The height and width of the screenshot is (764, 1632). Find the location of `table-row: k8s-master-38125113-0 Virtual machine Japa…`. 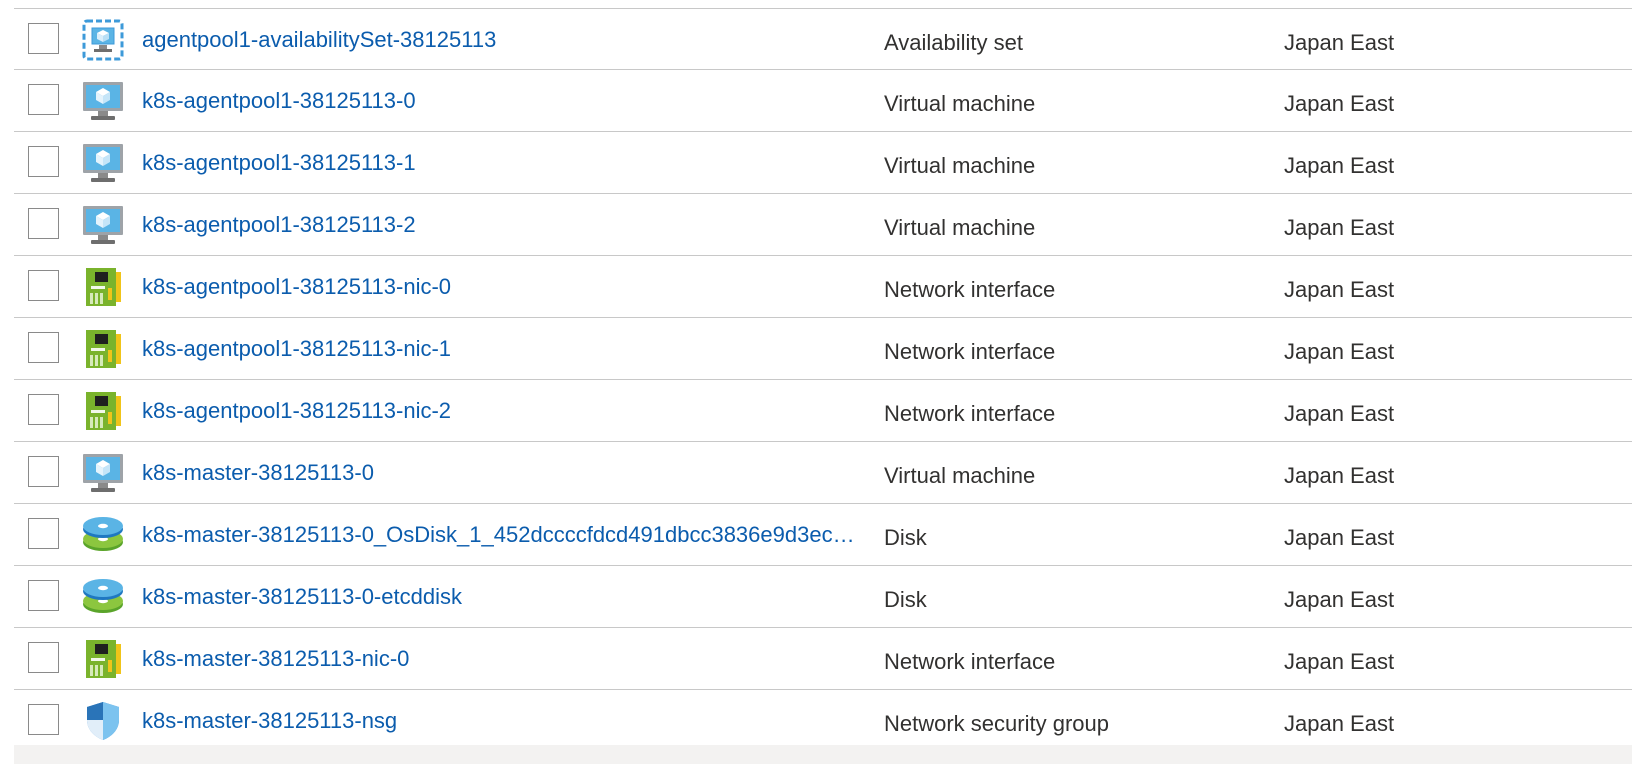

table-row: k8s-master-38125113-0 Virtual machine Japa… is located at coordinates (823, 473).